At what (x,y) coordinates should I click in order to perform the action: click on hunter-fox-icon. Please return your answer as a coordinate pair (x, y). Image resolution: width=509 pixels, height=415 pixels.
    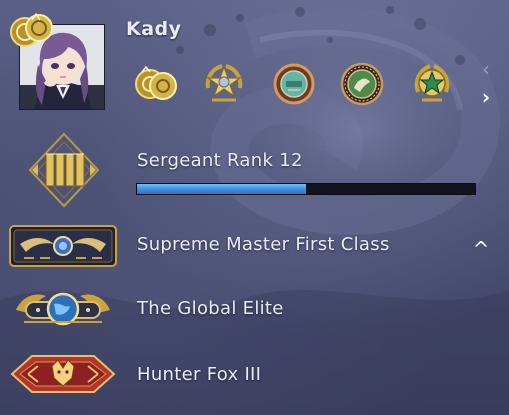
    Looking at the image, I should click on (63, 374).